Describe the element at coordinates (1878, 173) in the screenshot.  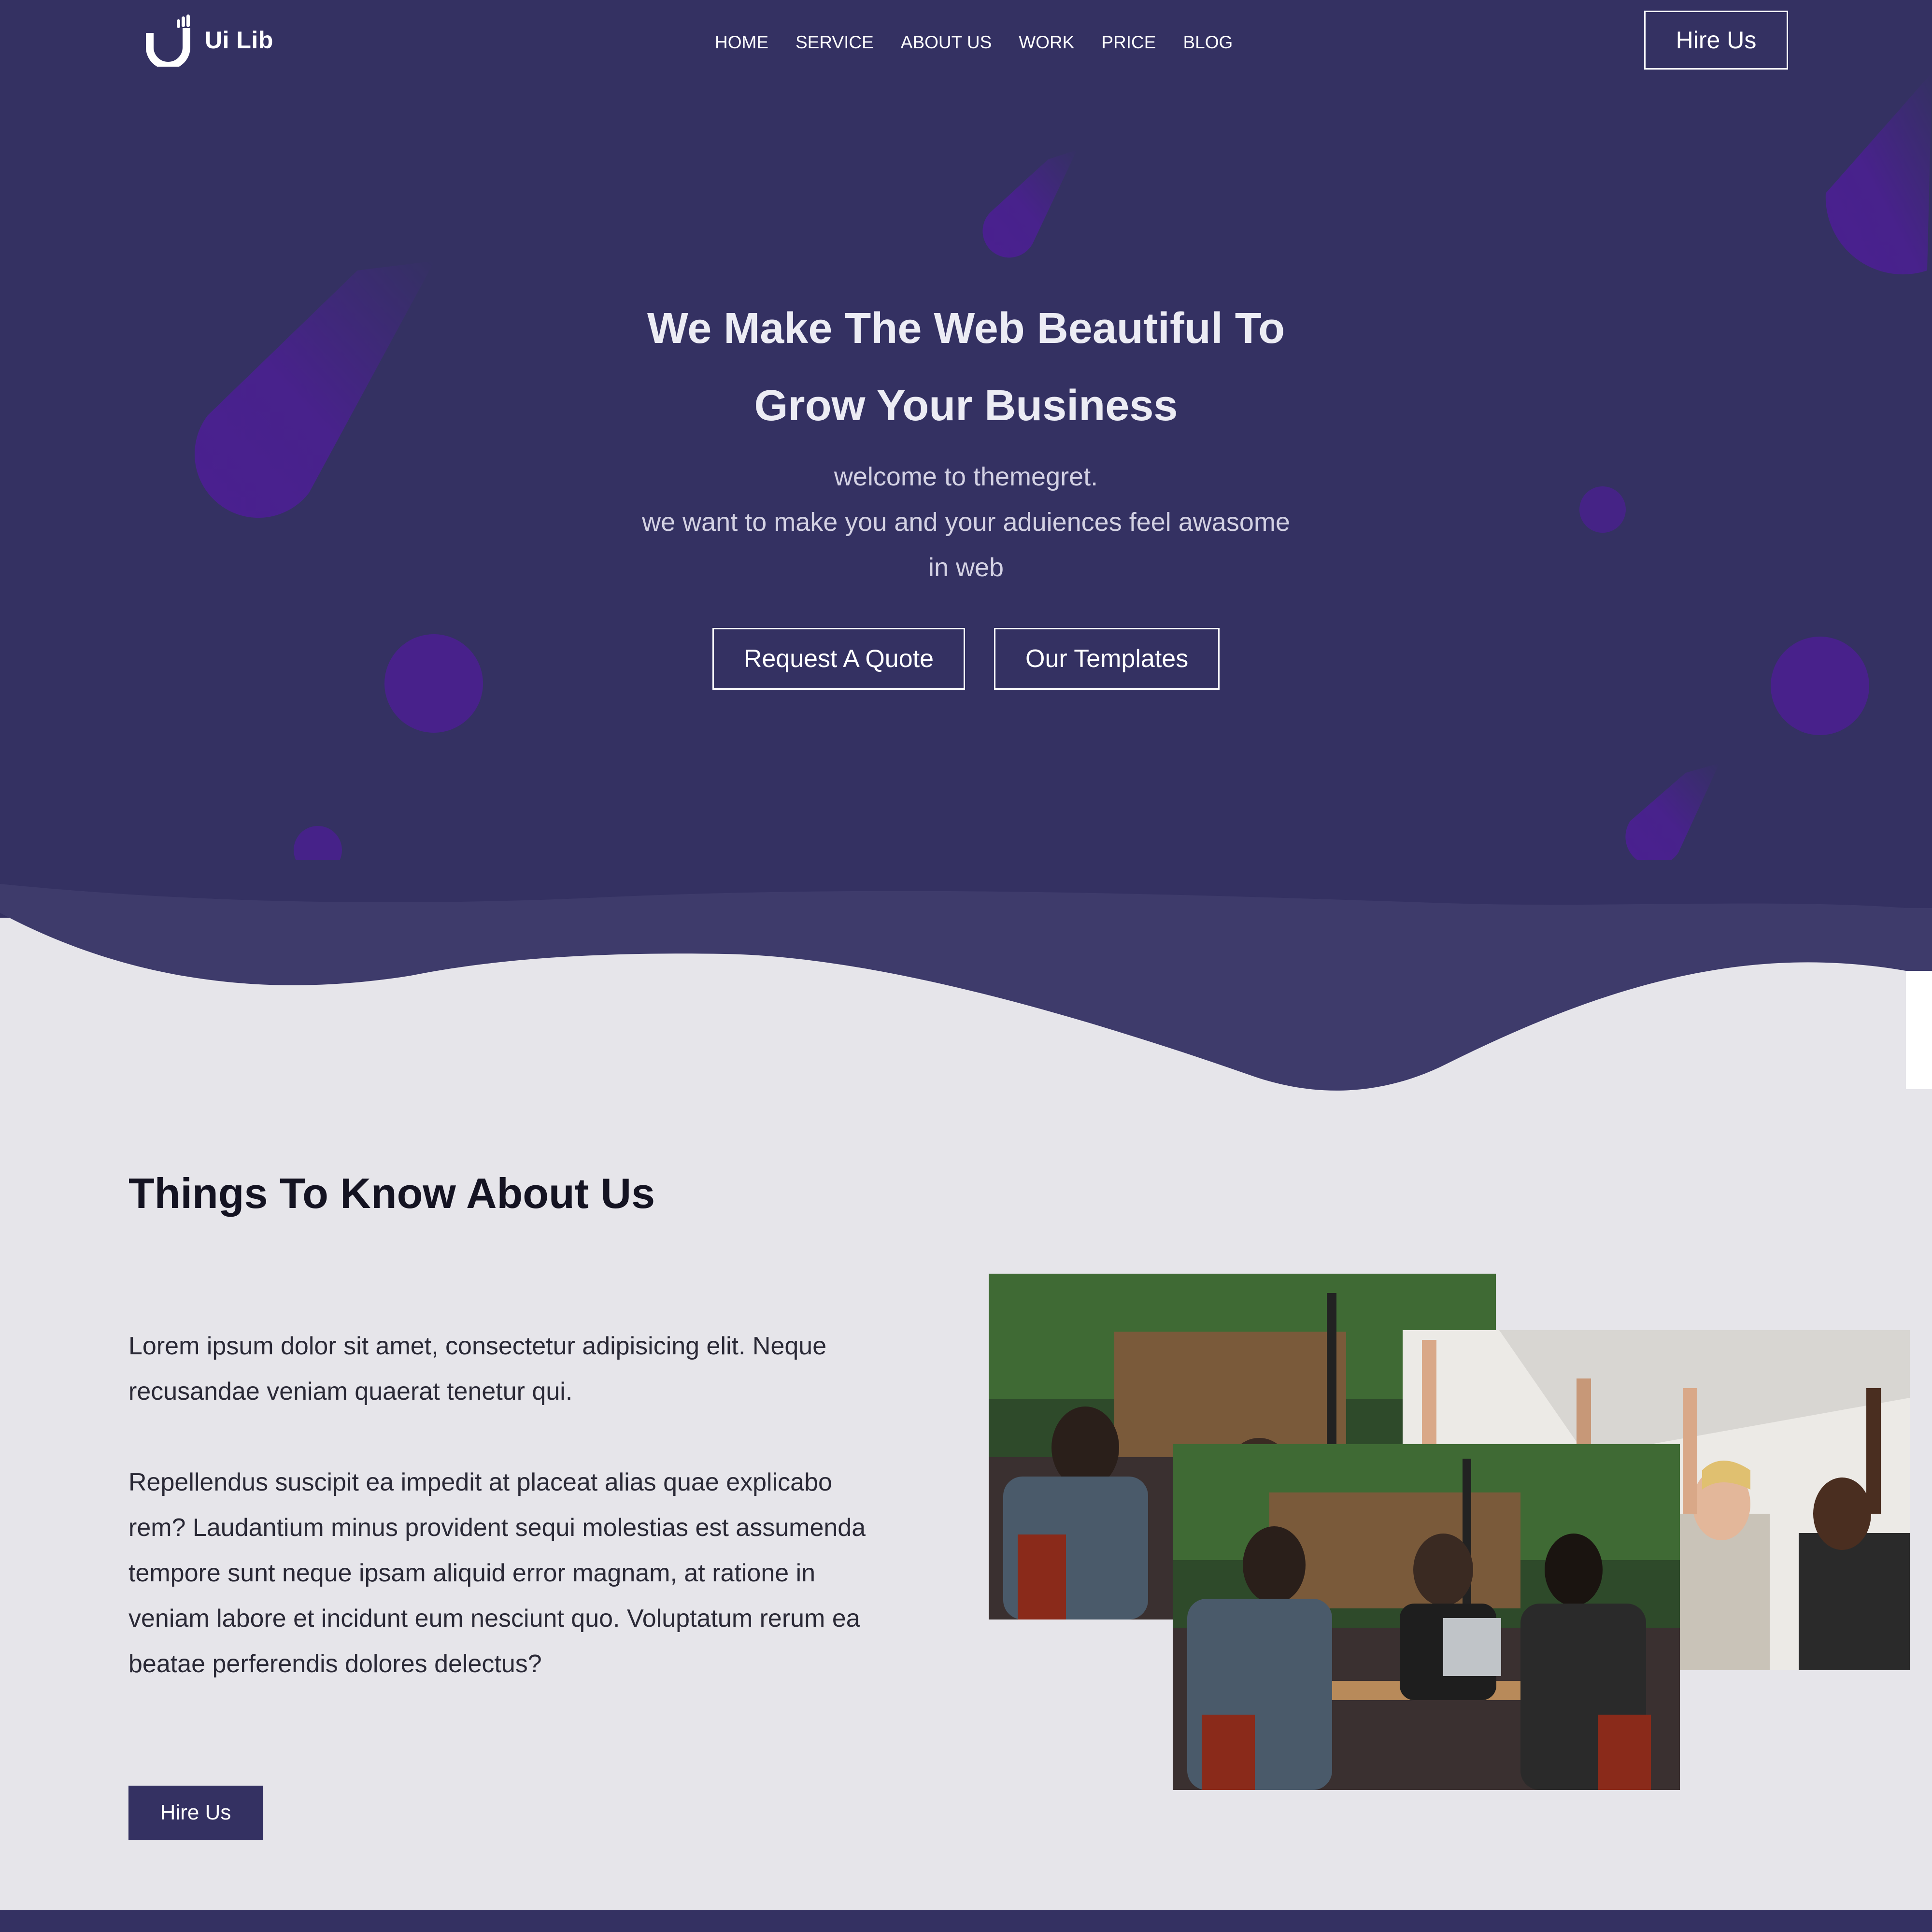
I see `comet-top-right` at that location.